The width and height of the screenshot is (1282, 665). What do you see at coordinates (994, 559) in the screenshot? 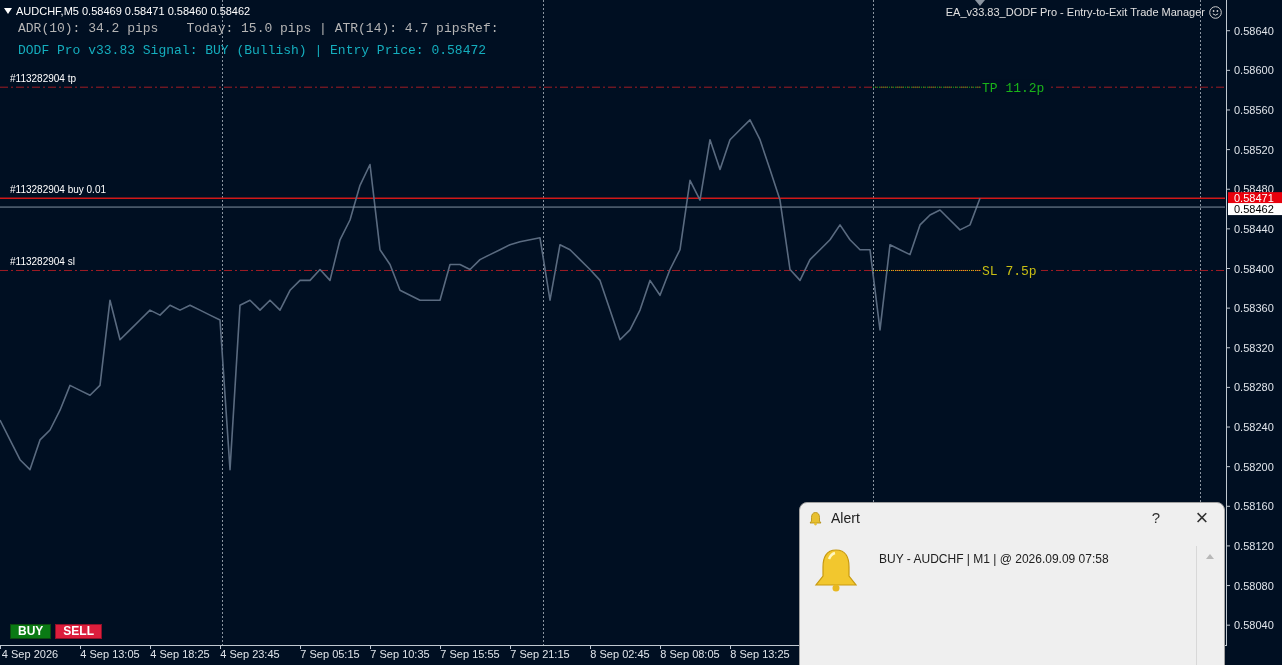
I see `alert-message: BUY - AUDCHF | M1 | @ 2026.09.09 07:58` at bounding box center [994, 559].